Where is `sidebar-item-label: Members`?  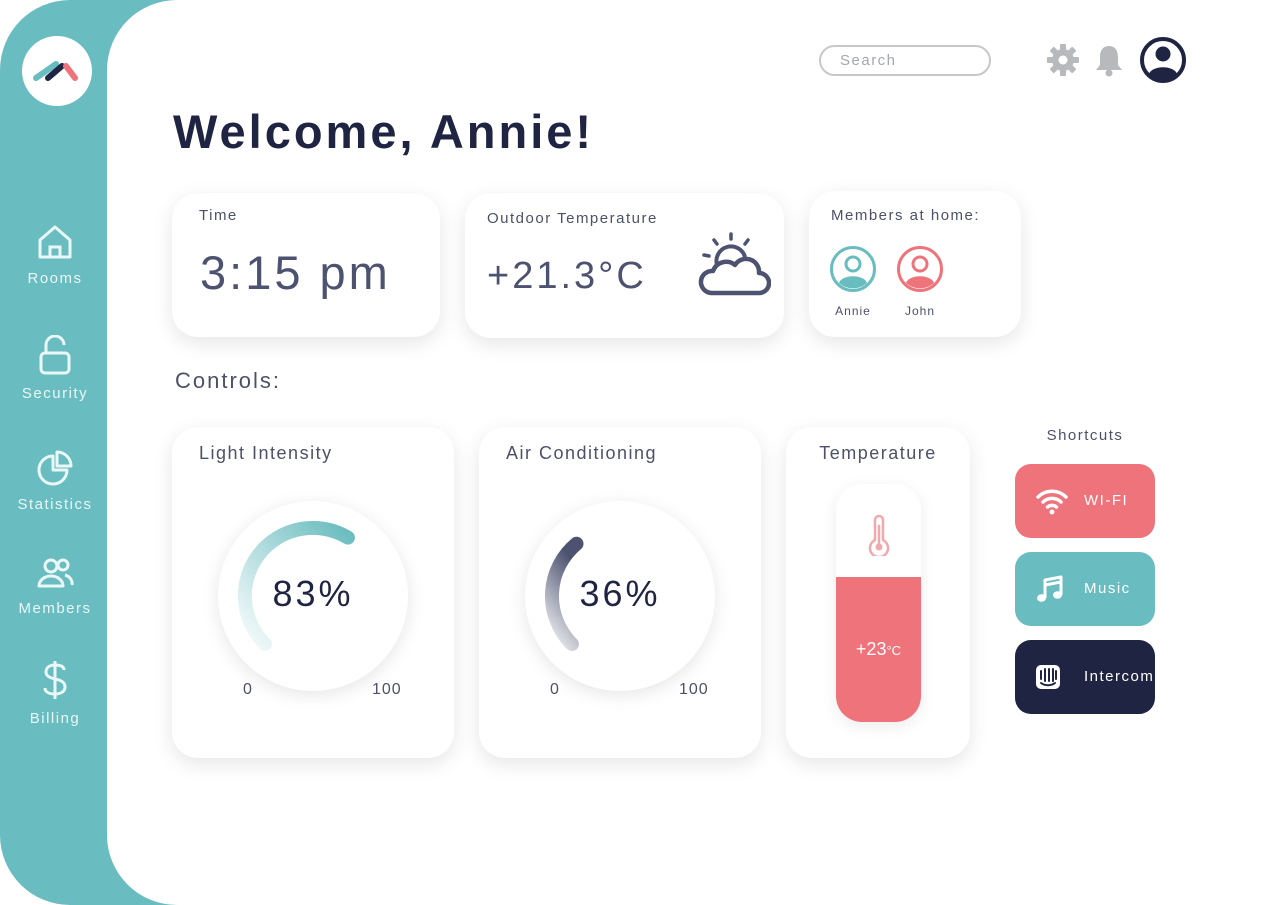 sidebar-item-label: Members is located at coordinates (55, 608).